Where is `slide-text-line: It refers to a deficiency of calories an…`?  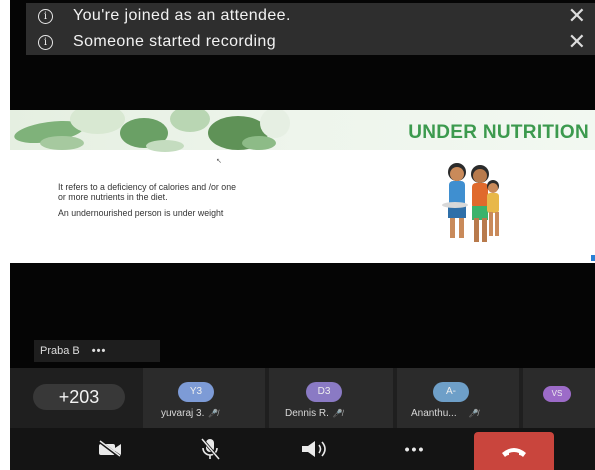
slide-text-line: It refers to a deficiency of calories an… is located at coordinates (147, 187).